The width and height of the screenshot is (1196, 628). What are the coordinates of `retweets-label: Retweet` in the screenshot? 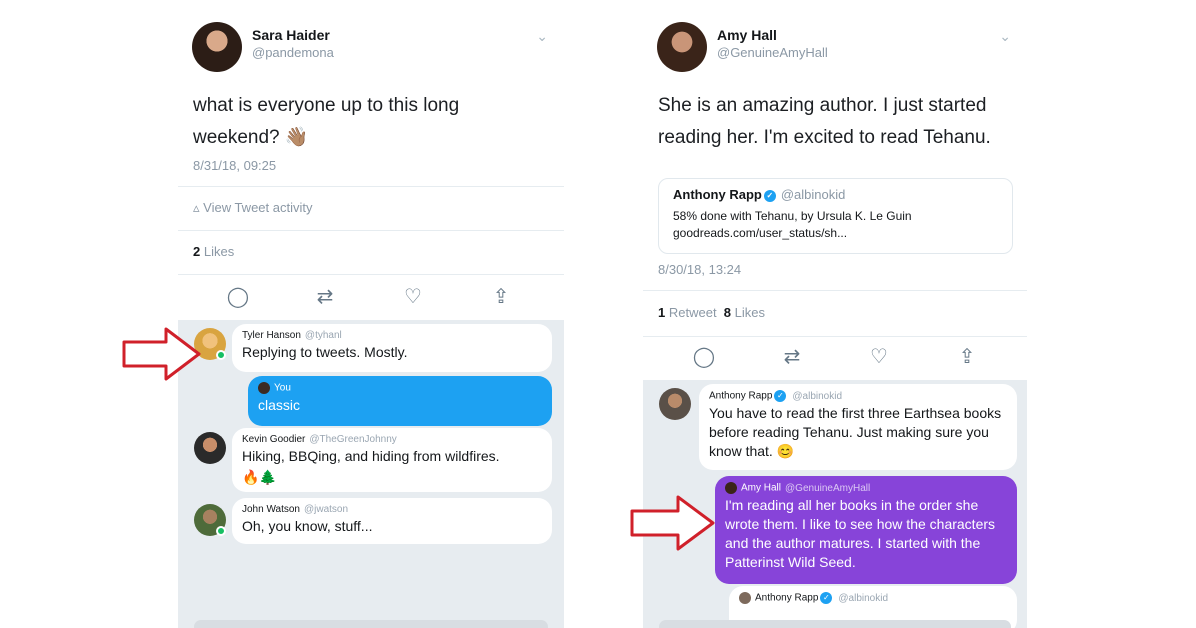 It's located at (692, 312).